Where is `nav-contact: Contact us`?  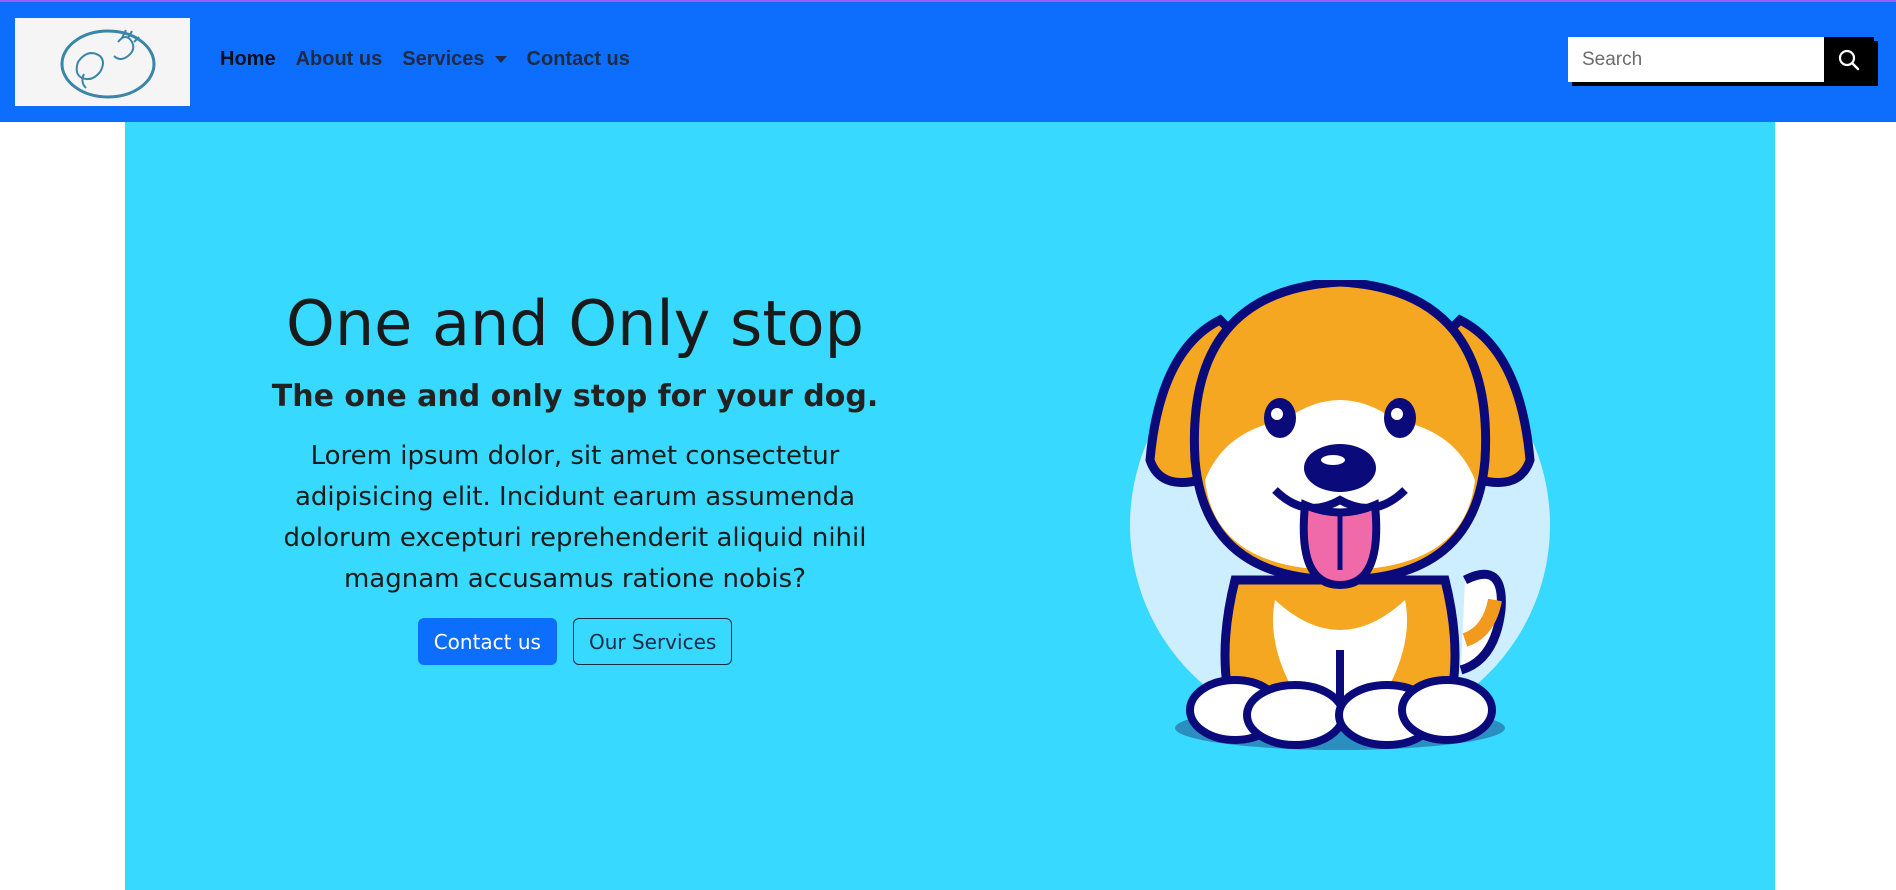
nav-contact: Contact us is located at coordinates (578, 59).